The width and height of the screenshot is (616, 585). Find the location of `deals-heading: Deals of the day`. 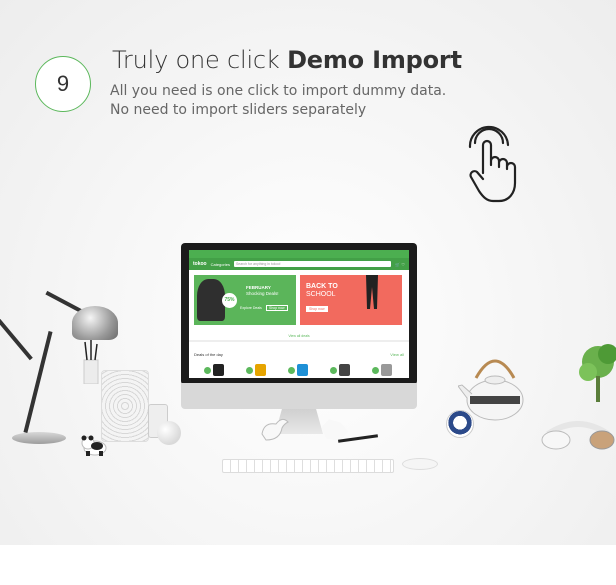

deals-heading: Deals of the day is located at coordinates (208, 354).